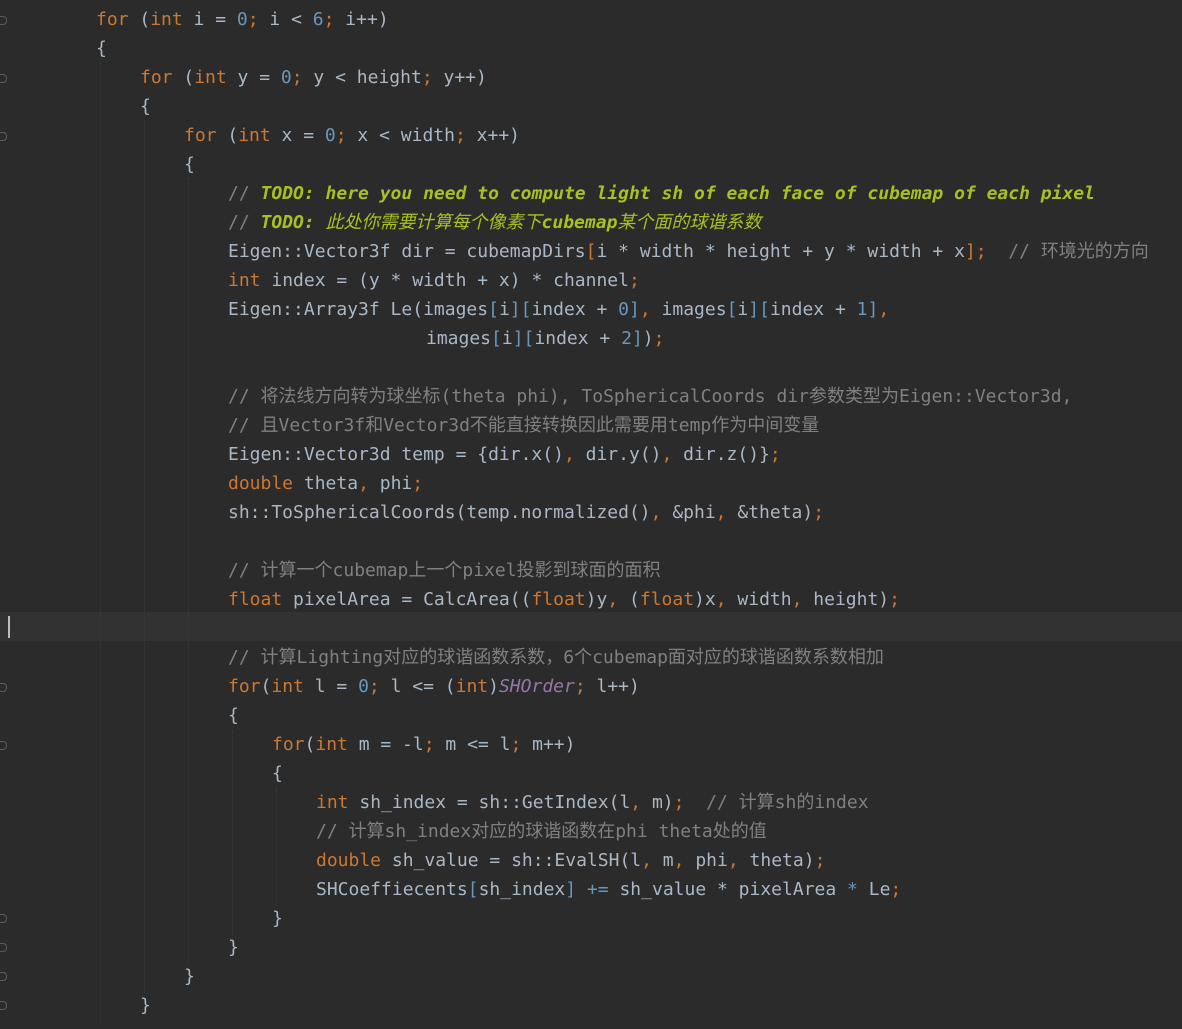 The height and width of the screenshot is (1029, 1182). I want to click on code-line-30: }, so click(233, 947).